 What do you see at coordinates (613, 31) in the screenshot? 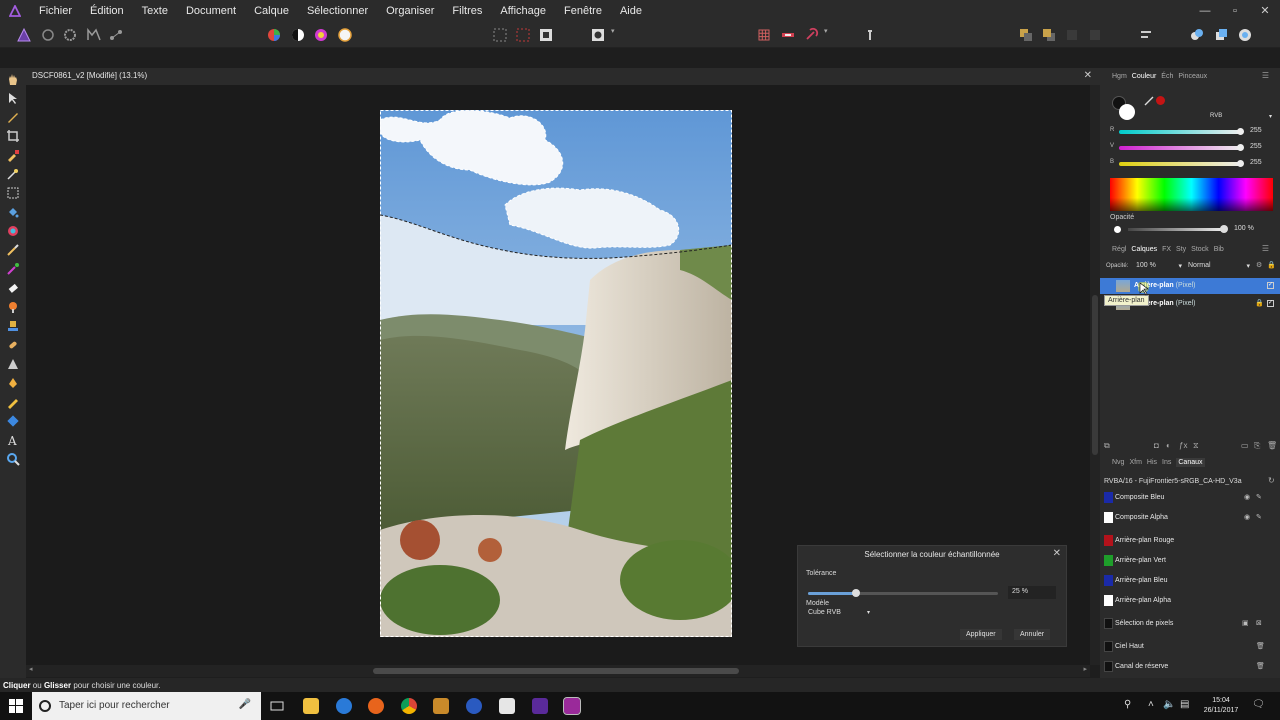
I see `quick-mask-dropdown-icon: ▾` at bounding box center [613, 31].